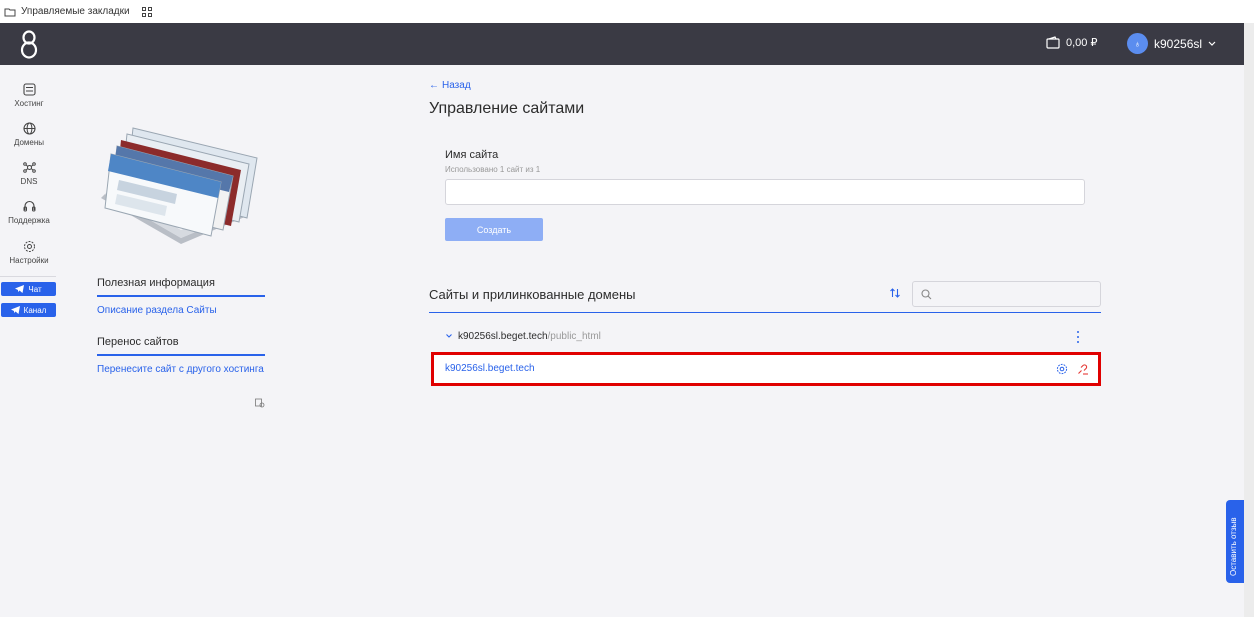 The image size is (1254, 617). I want to click on page-settings-icon, so click(260, 403).